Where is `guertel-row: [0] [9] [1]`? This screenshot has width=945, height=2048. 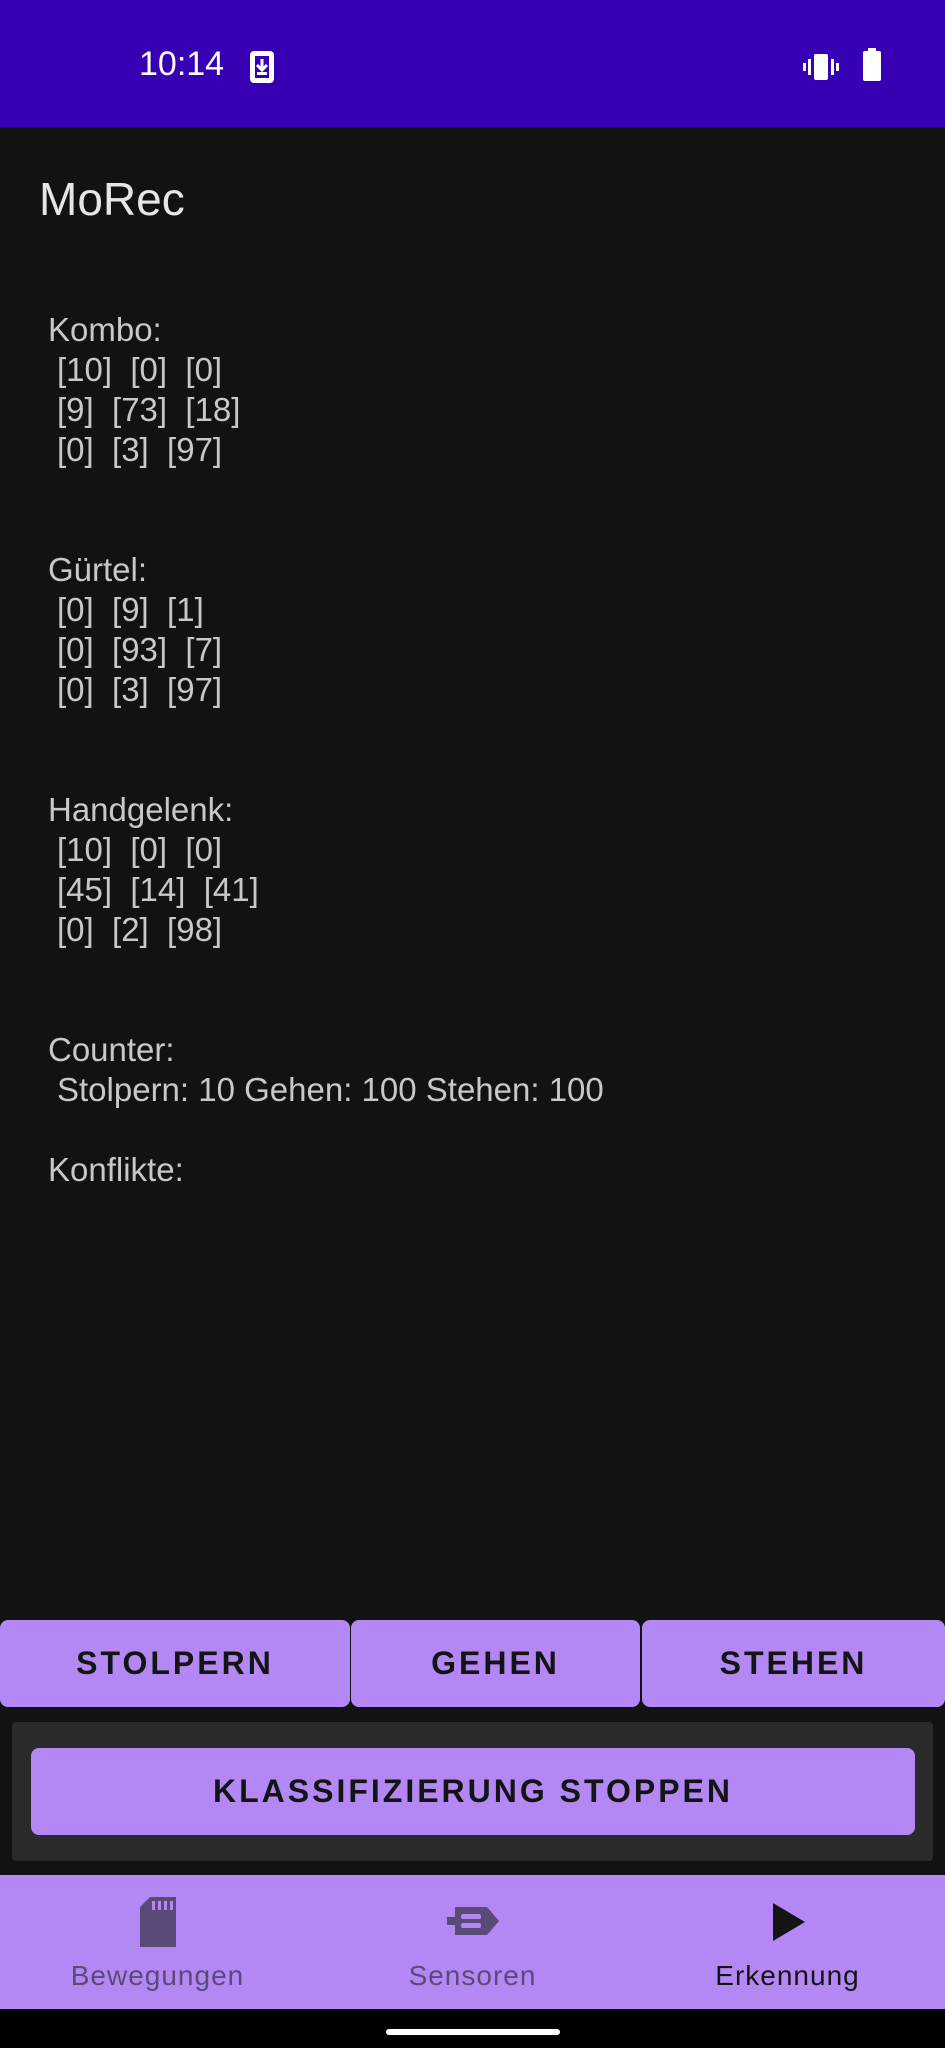
guertel-row: [0] [9] [1] is located at coordinates (130, 609).